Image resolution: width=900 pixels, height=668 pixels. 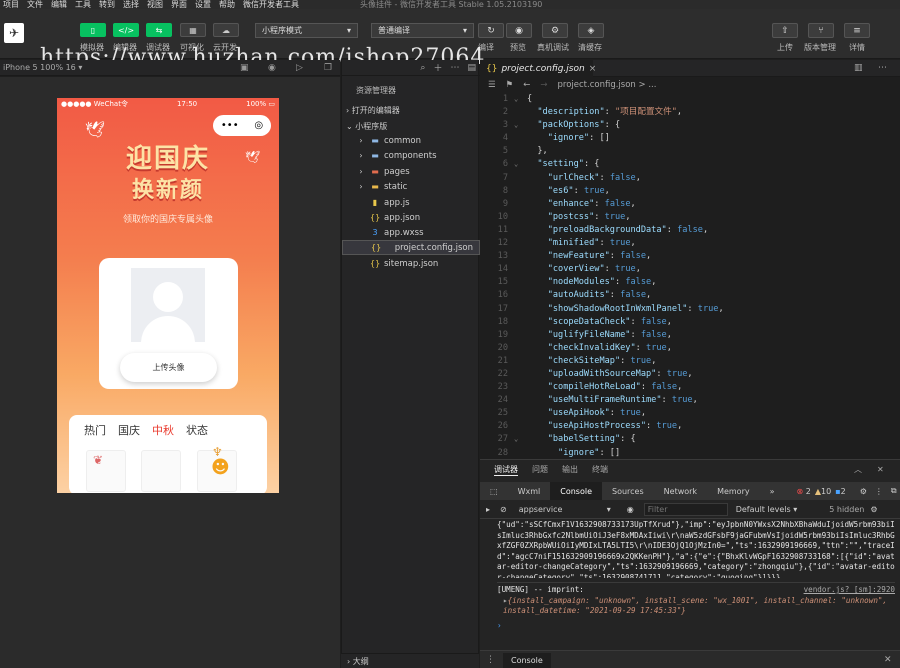 I want to click on drawer-menu-icon: ⋮, so click(x=490, y=660).